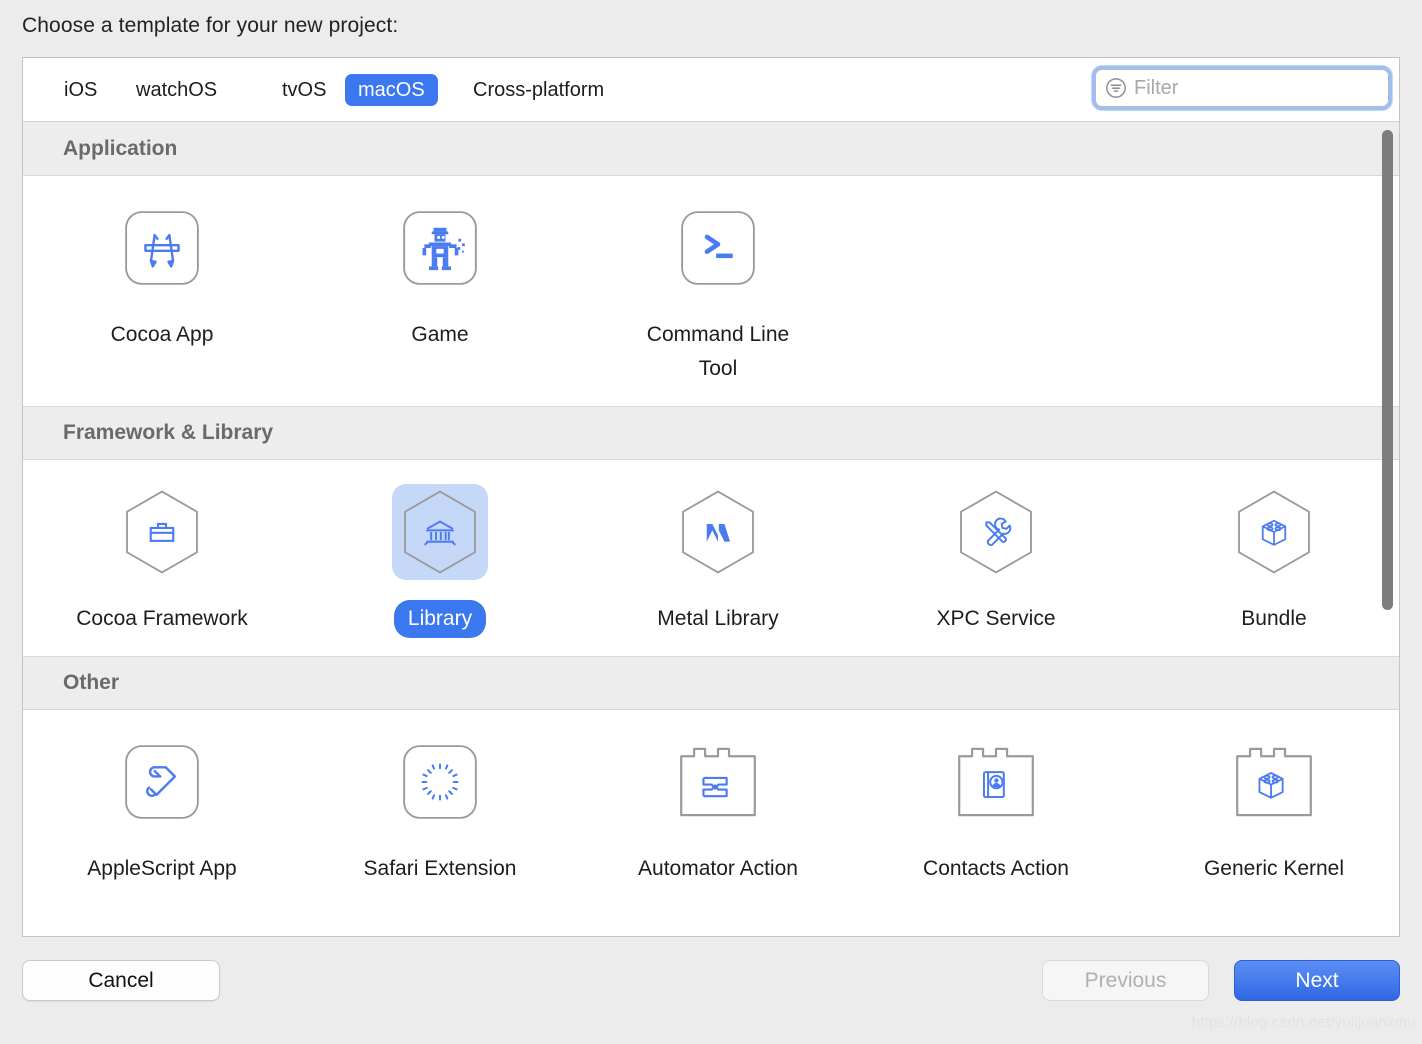  Describe the element at coordinates (718, 351) in the screenshot. I see `template-tile-label: Command Line Tool` at that location.